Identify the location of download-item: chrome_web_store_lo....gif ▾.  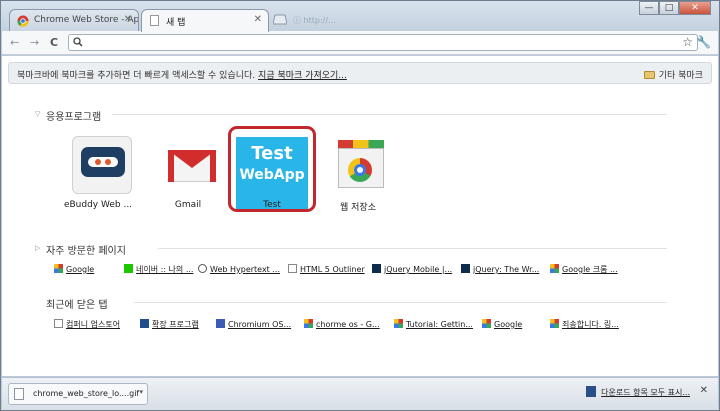
(78, 394).